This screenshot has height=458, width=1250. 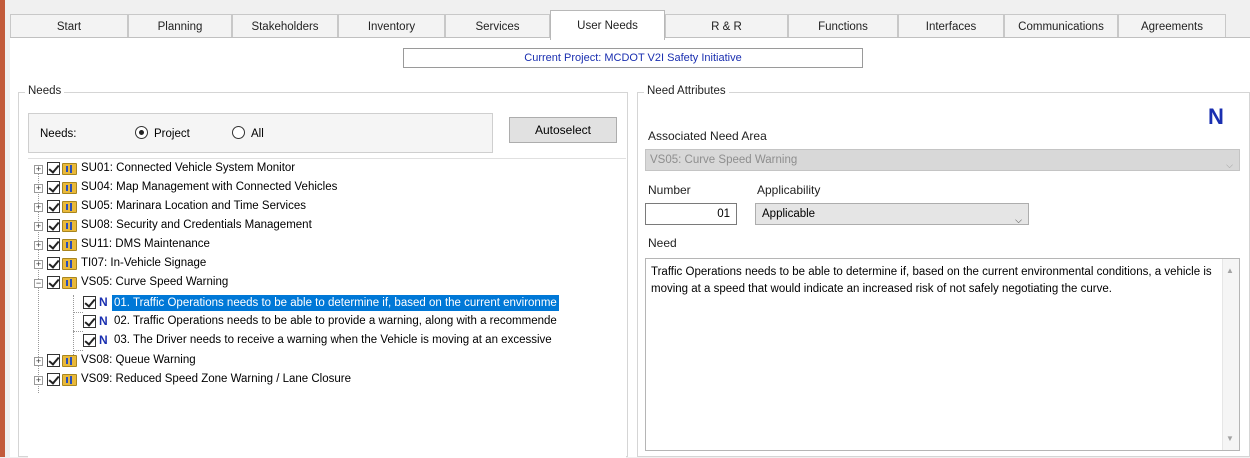 I want to click on tab-communications: Communications, so click(x=1061, y=26).